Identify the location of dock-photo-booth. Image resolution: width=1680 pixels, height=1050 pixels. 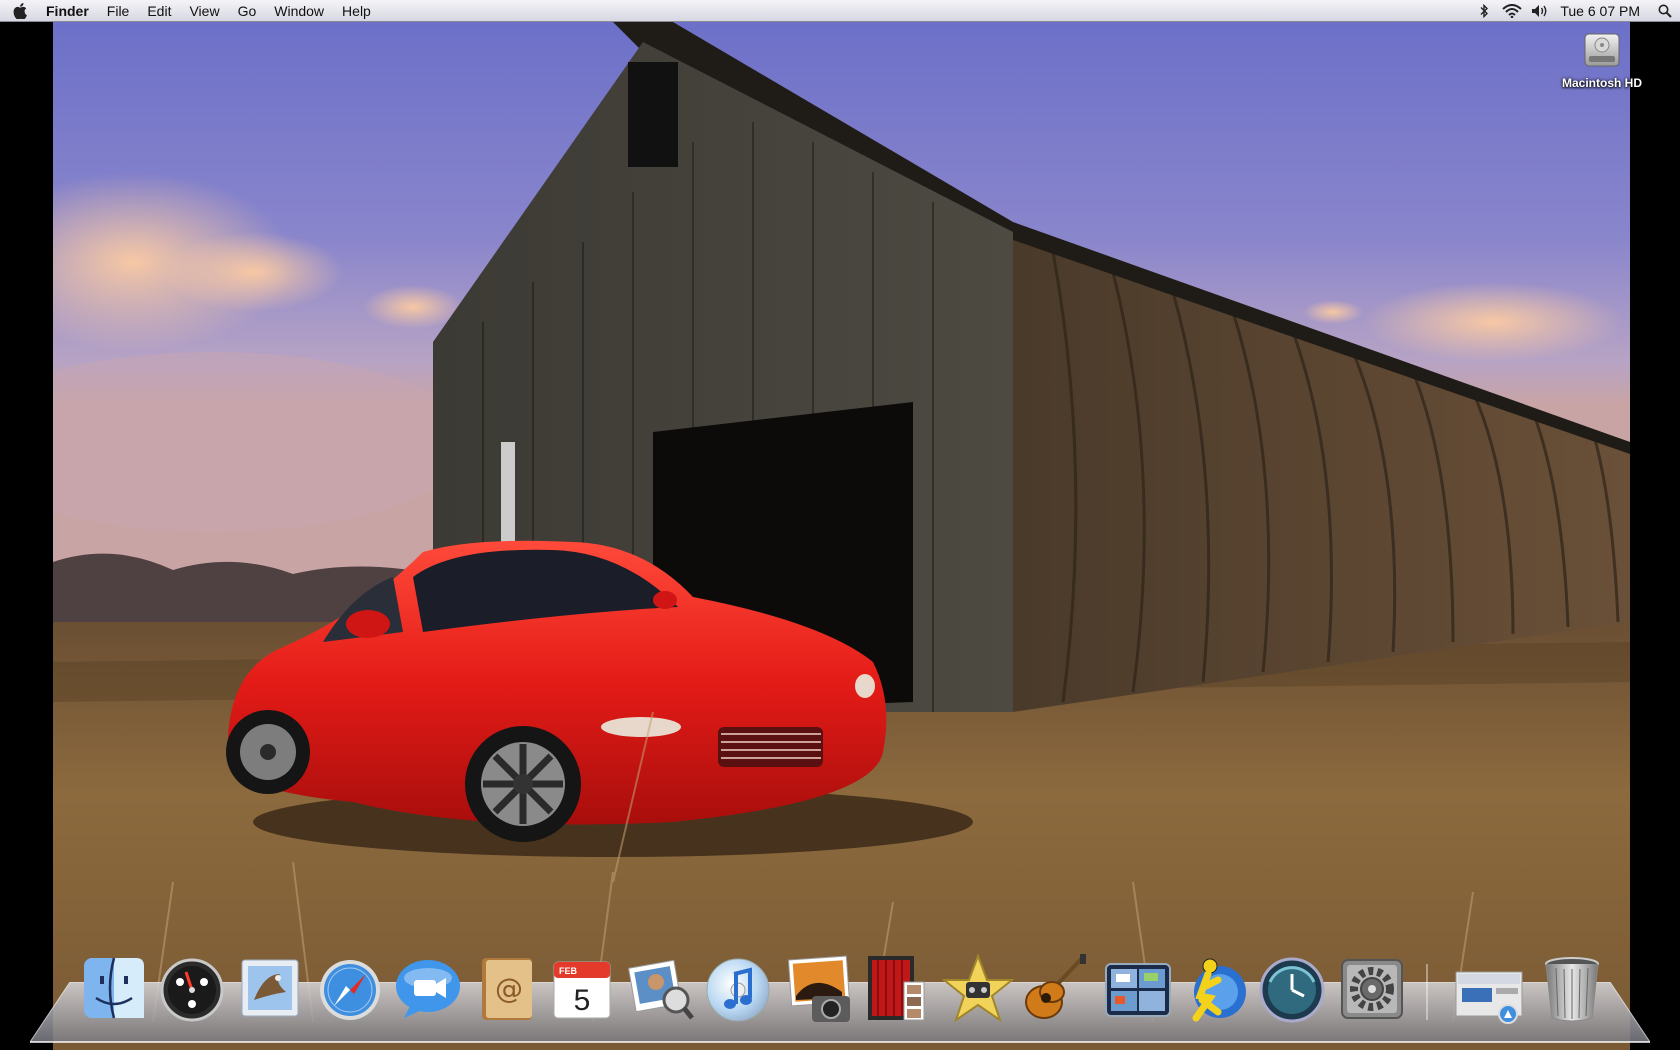
(896, 988).